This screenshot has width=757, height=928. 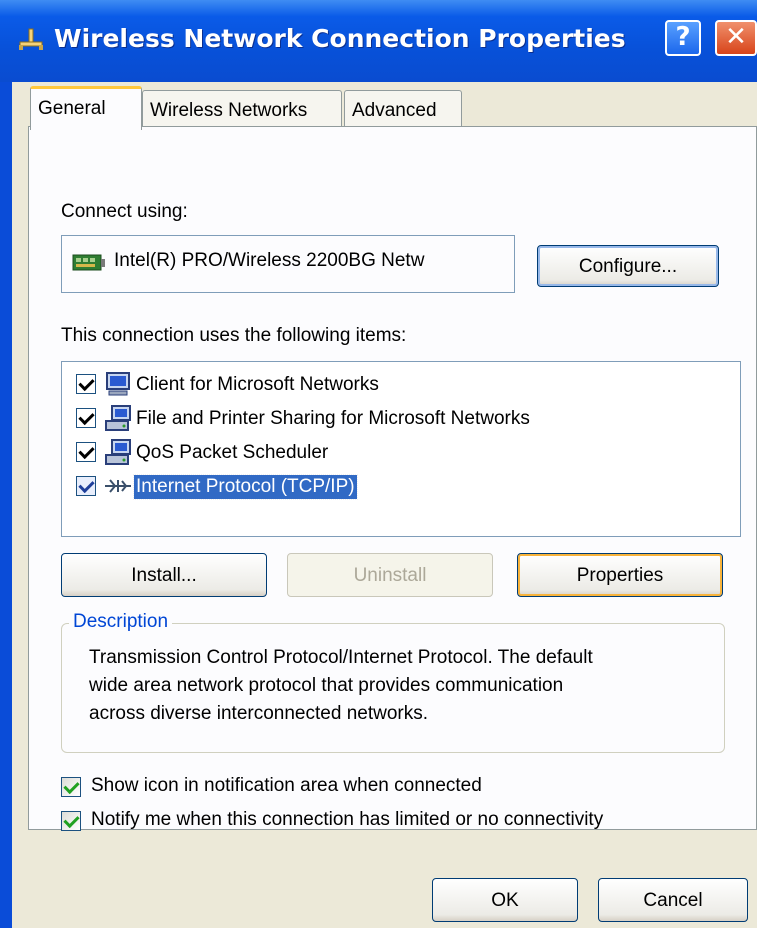 I want to click on tab-advanced: Advanced, so click(x=403, y=110).